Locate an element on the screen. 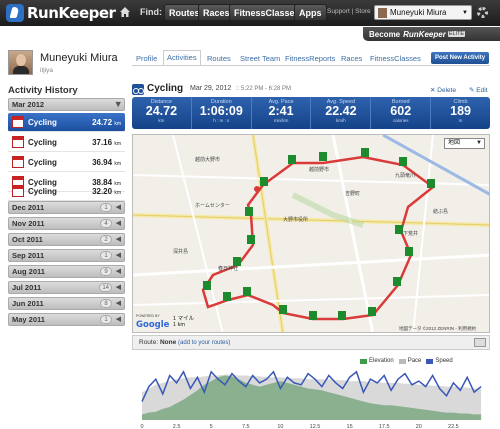 This screenshot has height=429, width=500. post-new-activity-button: Post New Activity is located at coordinates (460, 58).